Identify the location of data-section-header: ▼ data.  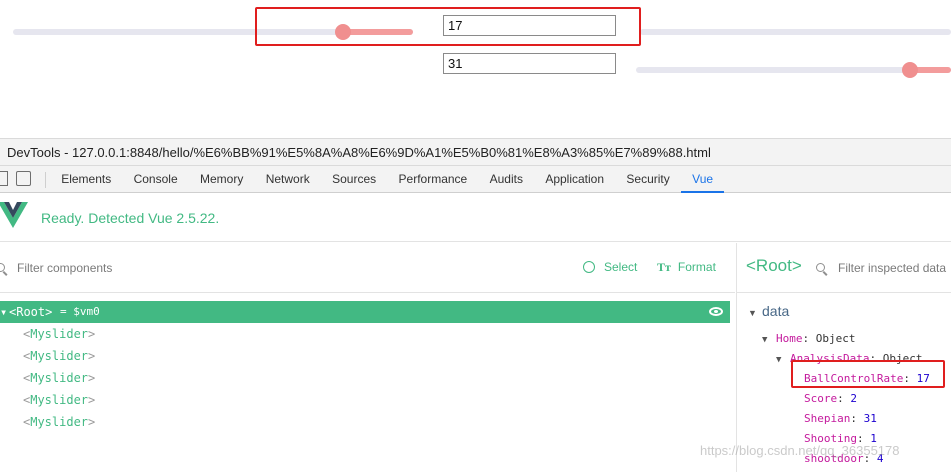
(768, 311).